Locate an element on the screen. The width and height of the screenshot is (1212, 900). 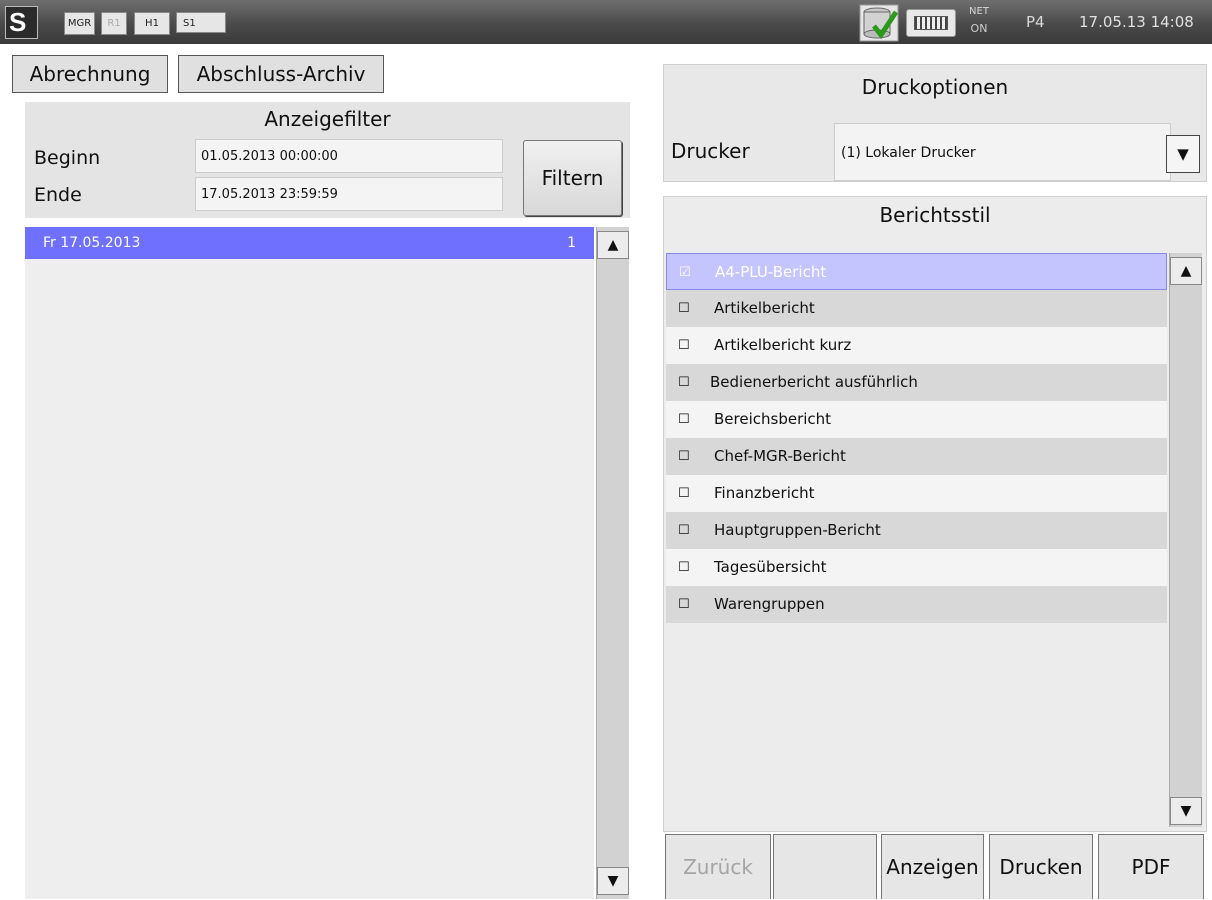
tag-s1: S1 is located at coordinates (201, 22).